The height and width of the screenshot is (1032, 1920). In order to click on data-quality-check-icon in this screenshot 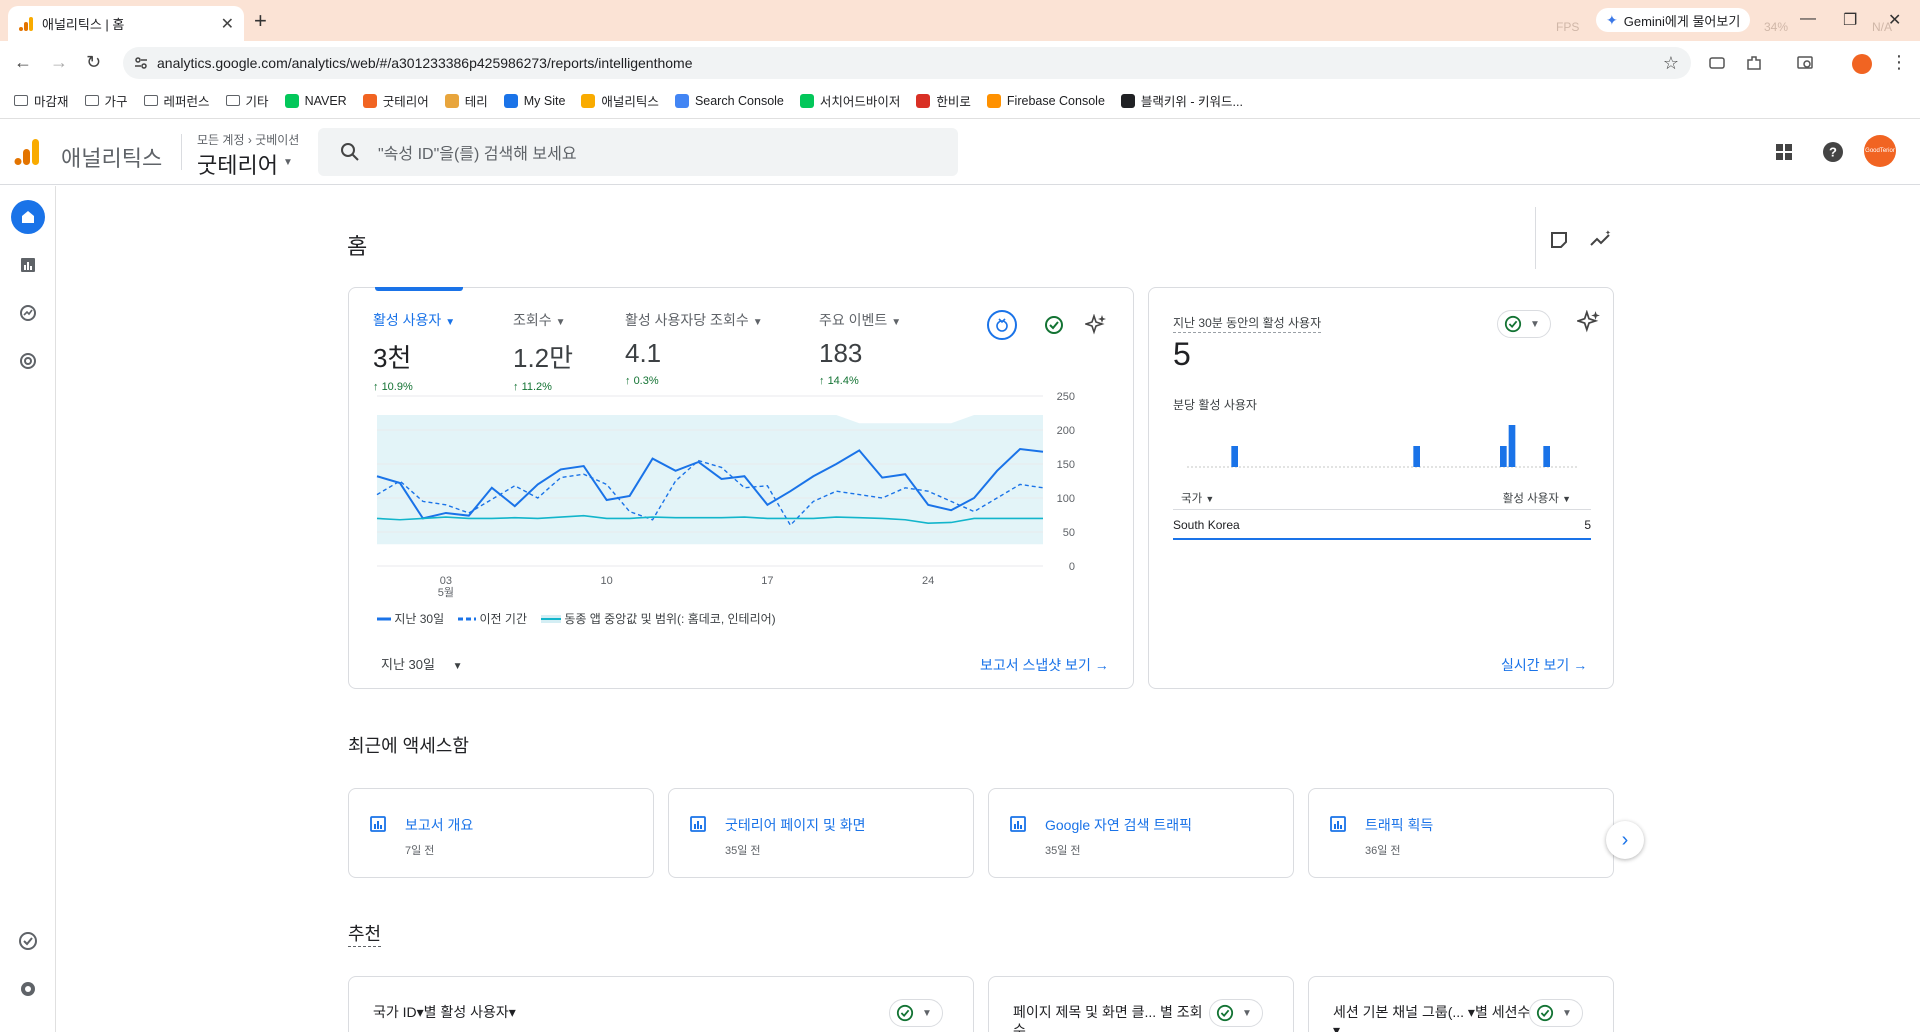, I will do `click(1054, 325)`.